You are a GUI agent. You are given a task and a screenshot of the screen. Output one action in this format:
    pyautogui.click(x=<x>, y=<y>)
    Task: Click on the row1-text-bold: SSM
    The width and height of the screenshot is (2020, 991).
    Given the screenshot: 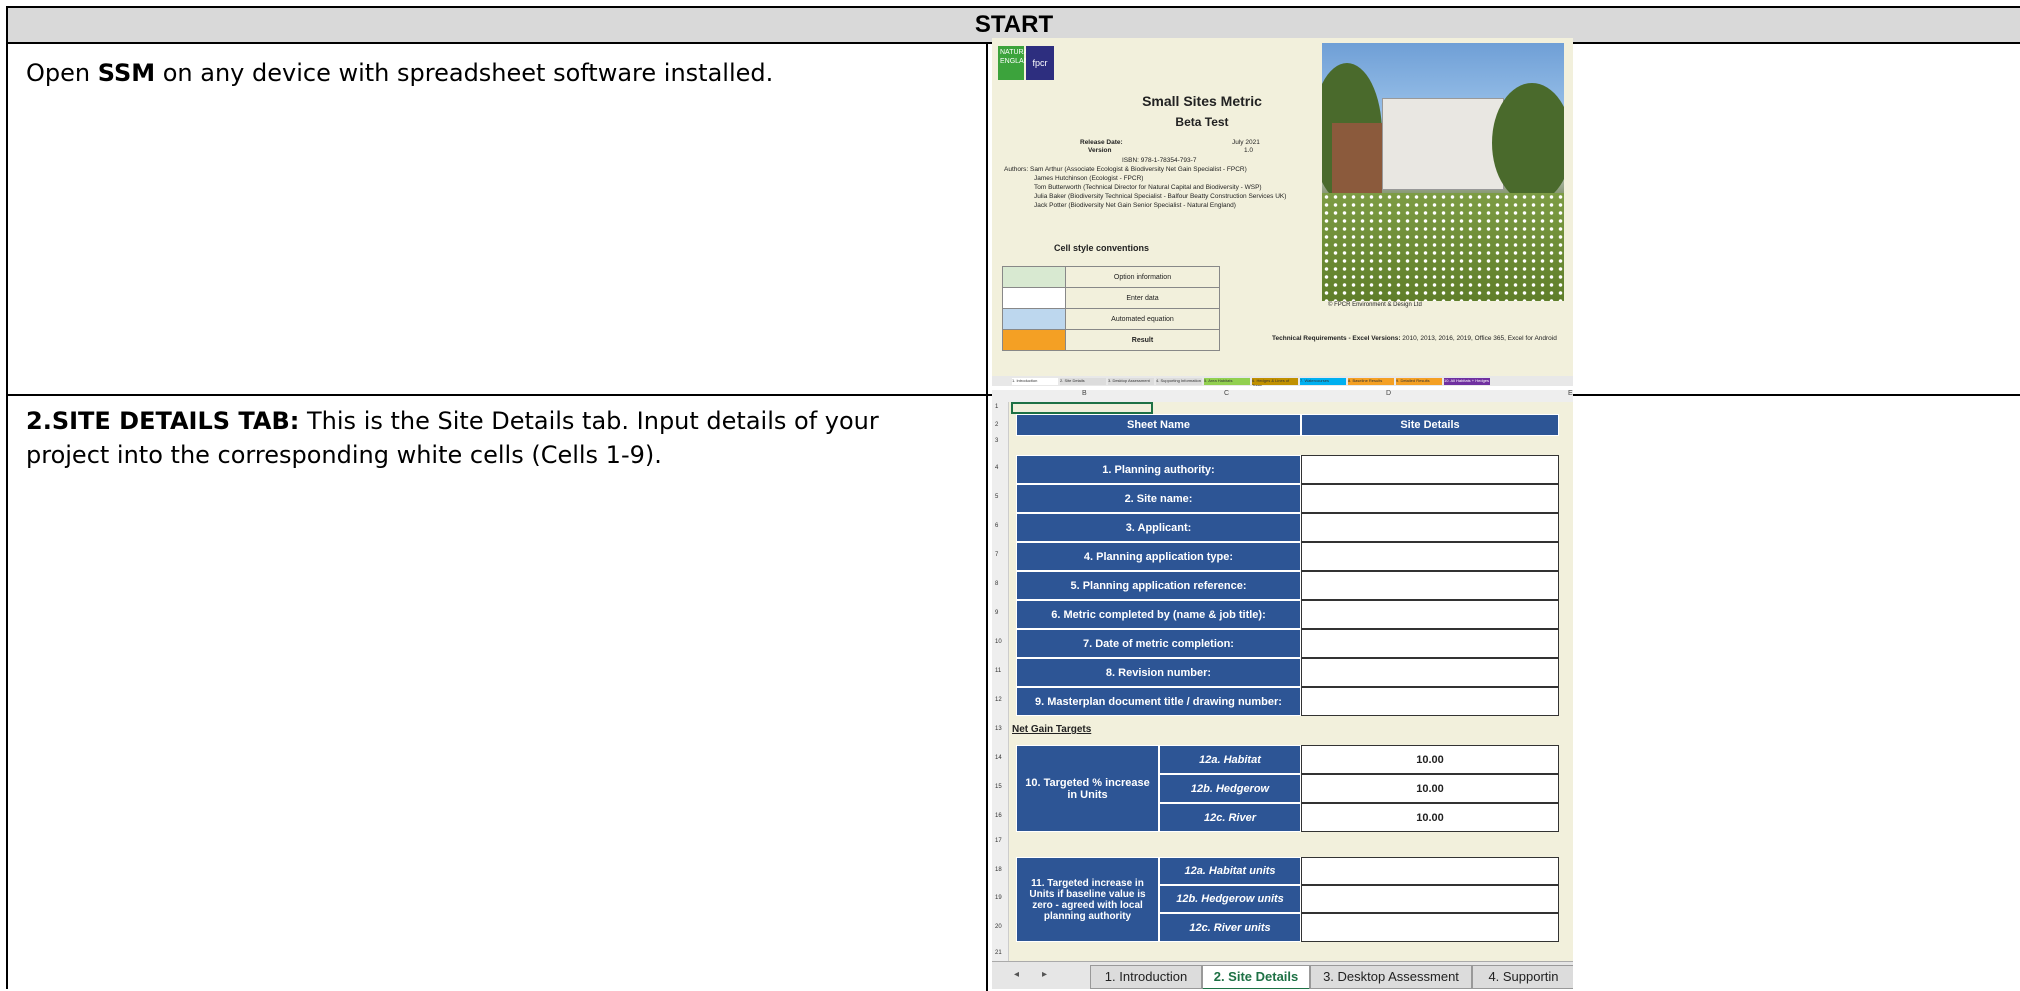 What is the action you would take?
    pyautogui.click(x=126, y=73)
    